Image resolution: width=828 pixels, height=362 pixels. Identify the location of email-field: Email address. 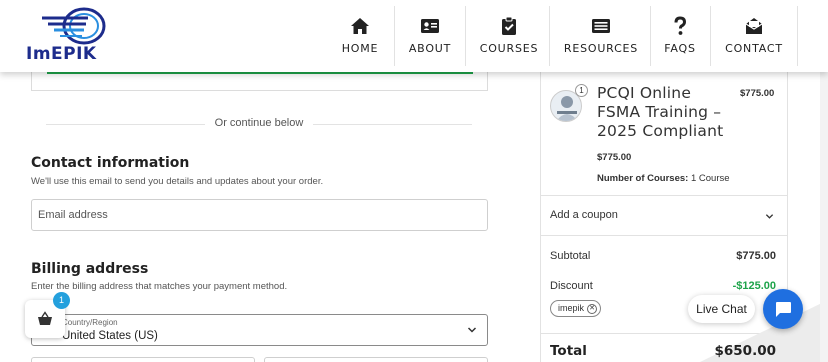
(259, 215).